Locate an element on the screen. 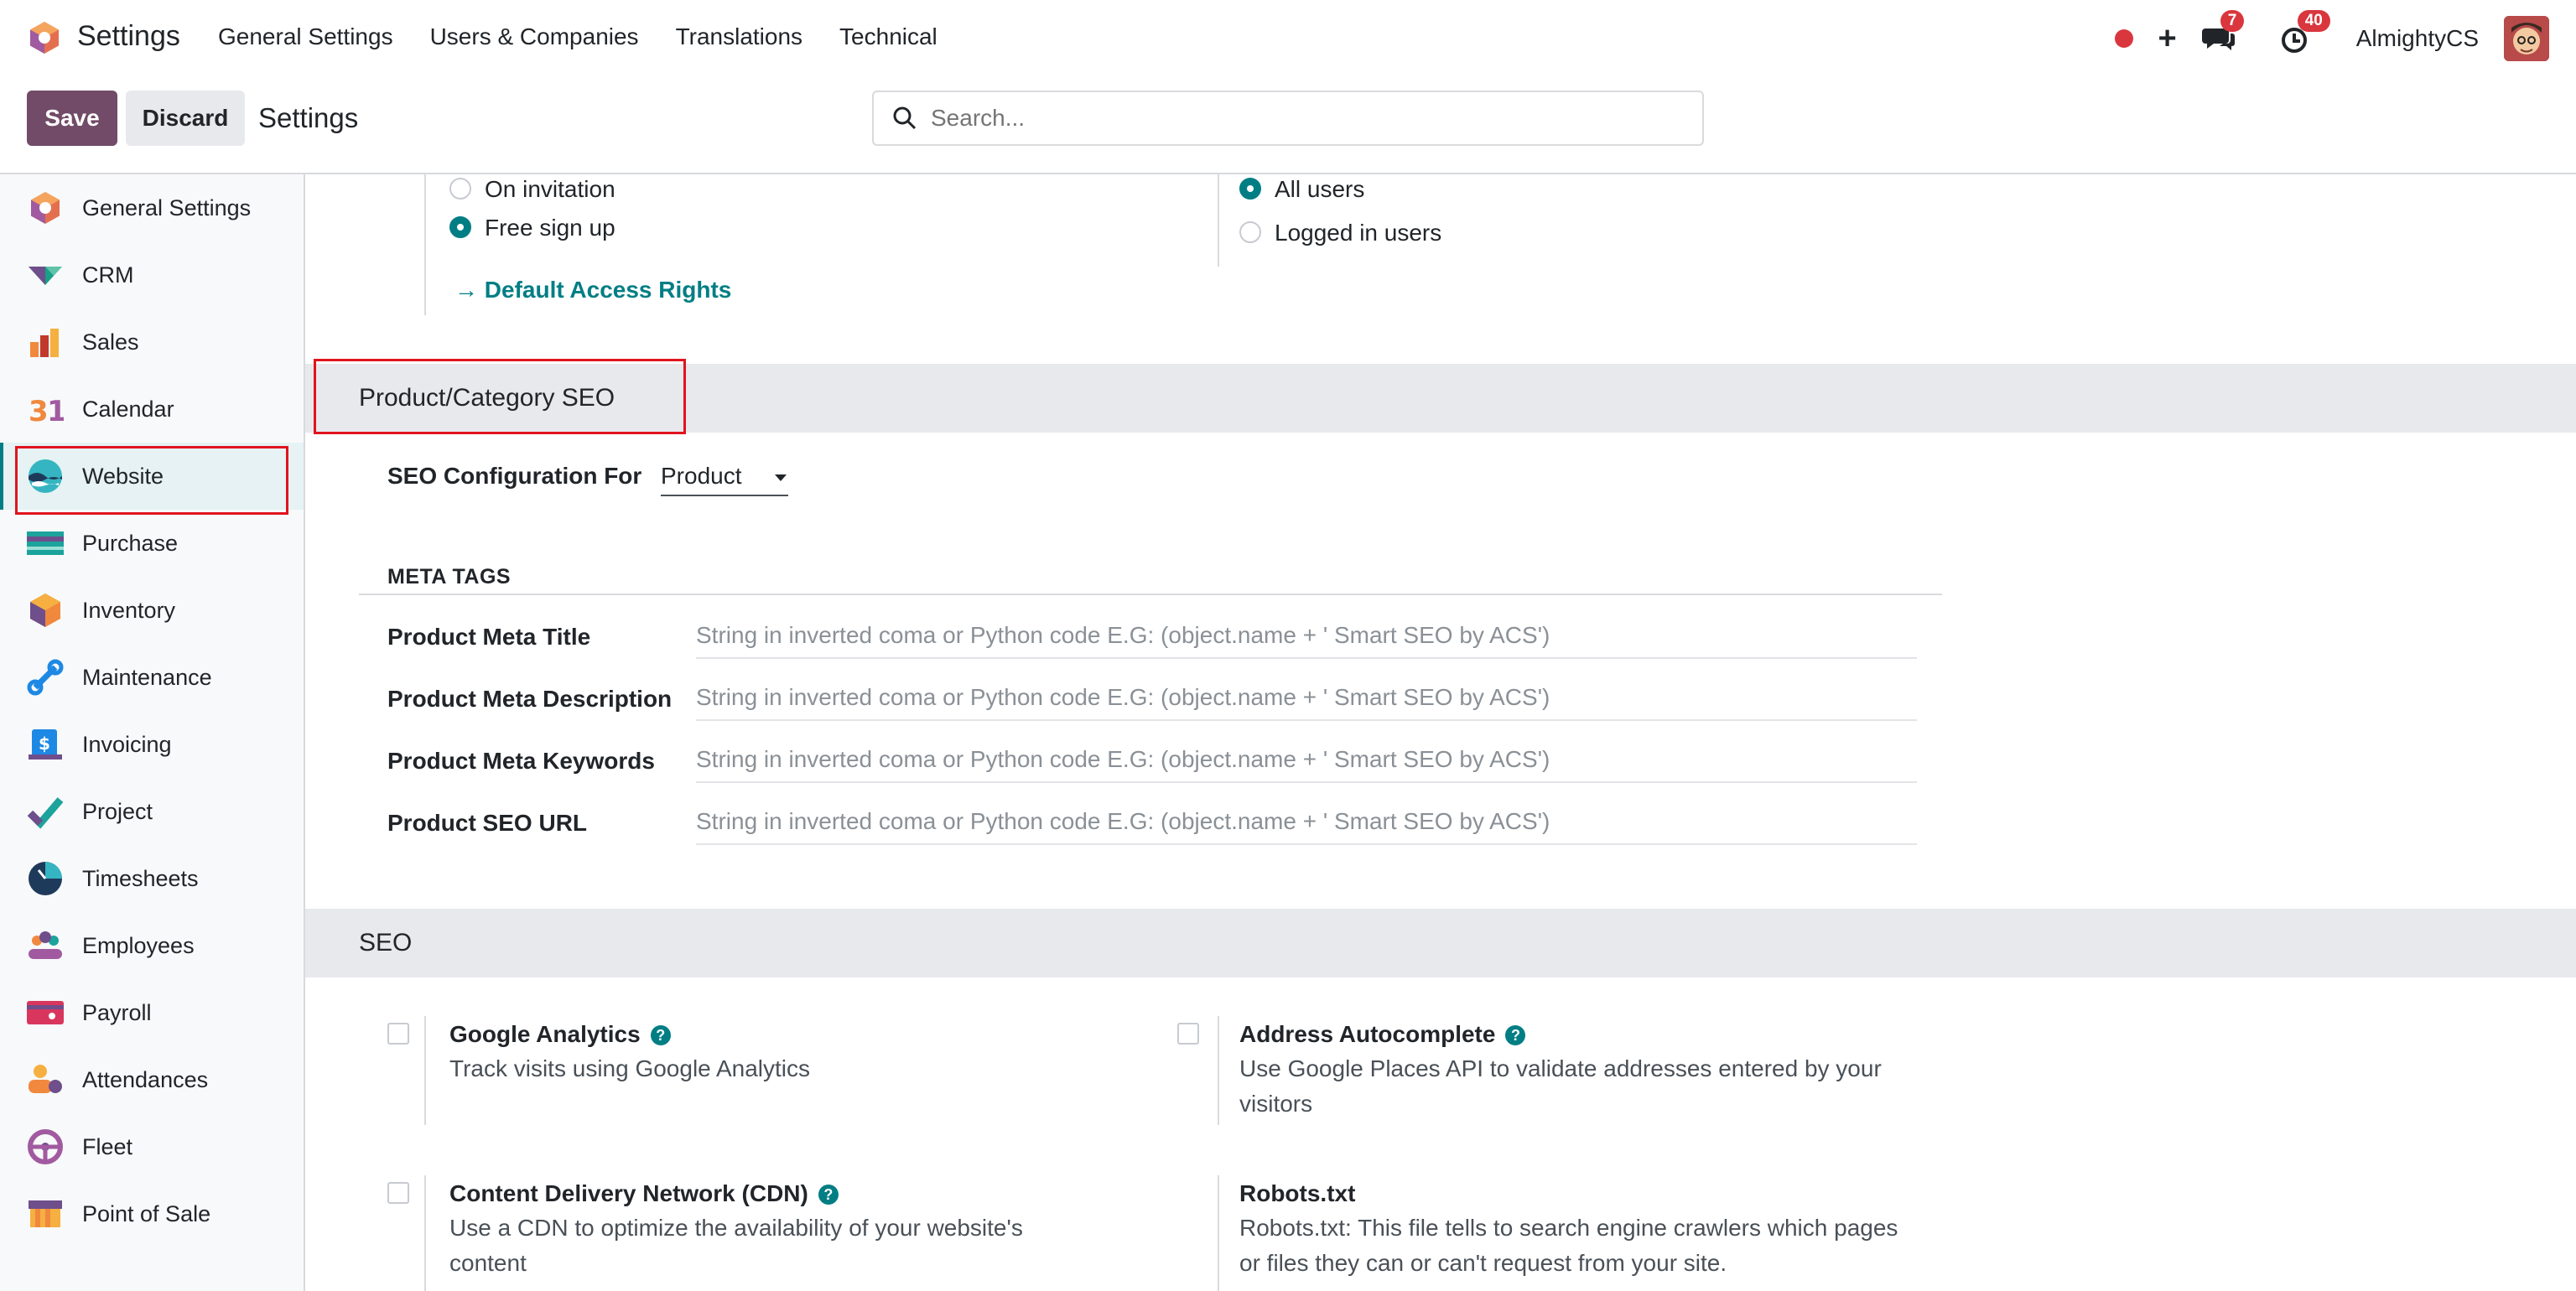 This screenshot has height=1291, width=2576. sidebar-item-employees: Employees is located at coordinates (152, 946).